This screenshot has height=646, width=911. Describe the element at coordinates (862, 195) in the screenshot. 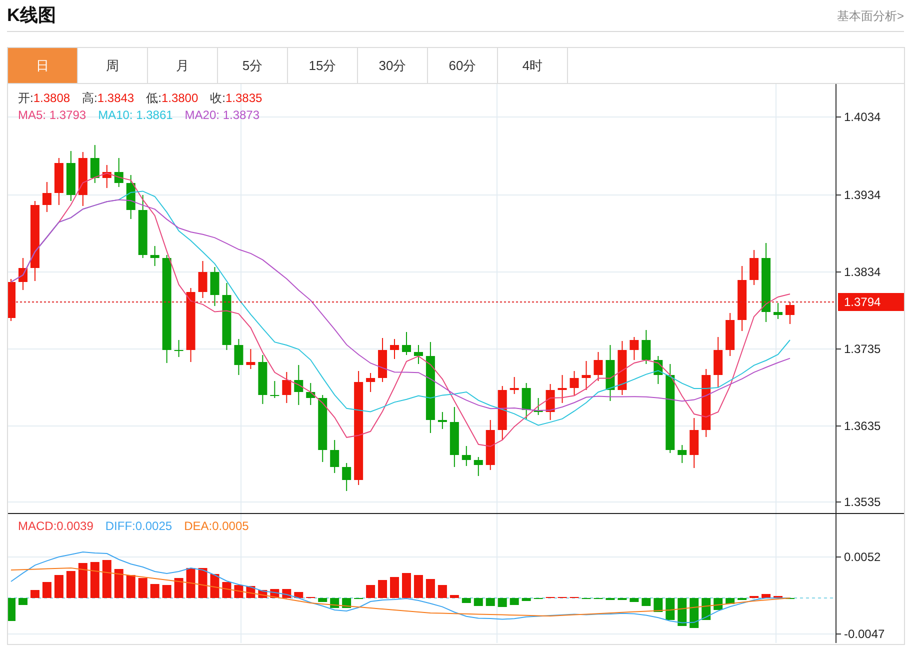

I see `price-axis-label: 1.3934` at that location.